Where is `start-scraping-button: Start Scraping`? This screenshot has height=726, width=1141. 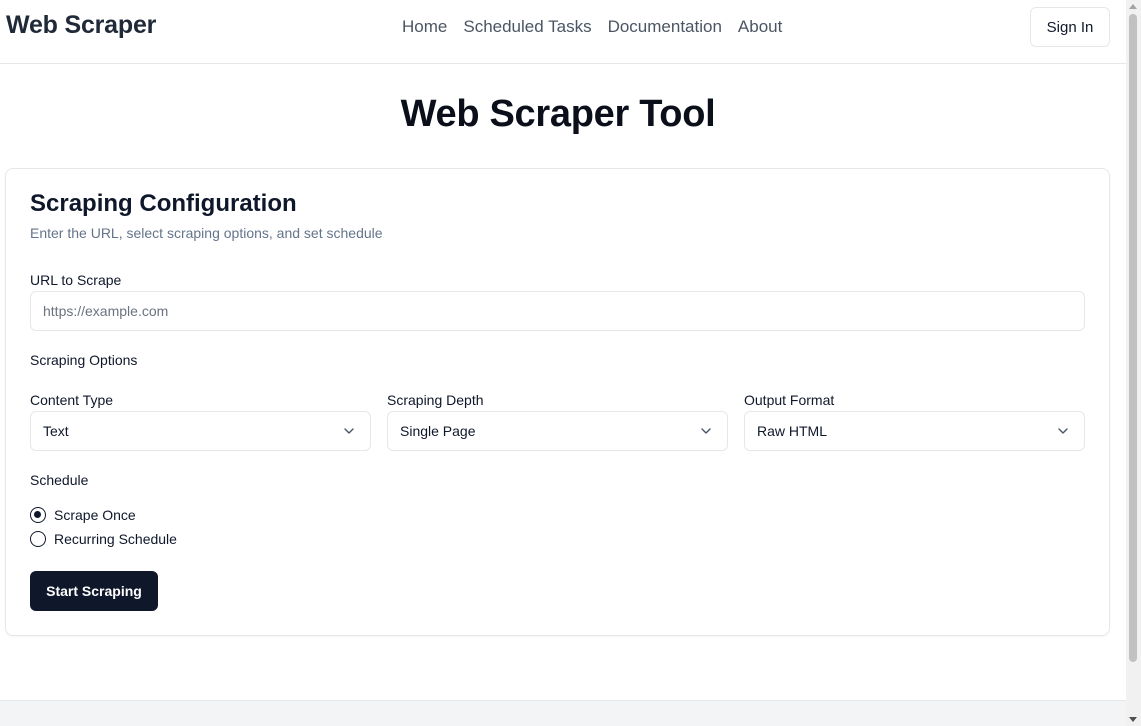 start-scraping-button: Start Scraping is located at coordinates (94, 591).